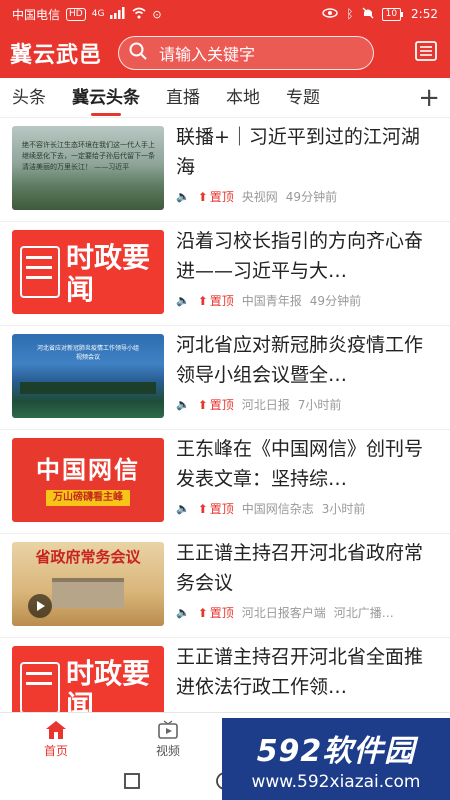 The width and height of the screenshot is (450, 800). Describe the element at coordinates (298, 152) in the screenshot. I see `news-title: 联播+｜习近平到过的江河湖海` at that location.